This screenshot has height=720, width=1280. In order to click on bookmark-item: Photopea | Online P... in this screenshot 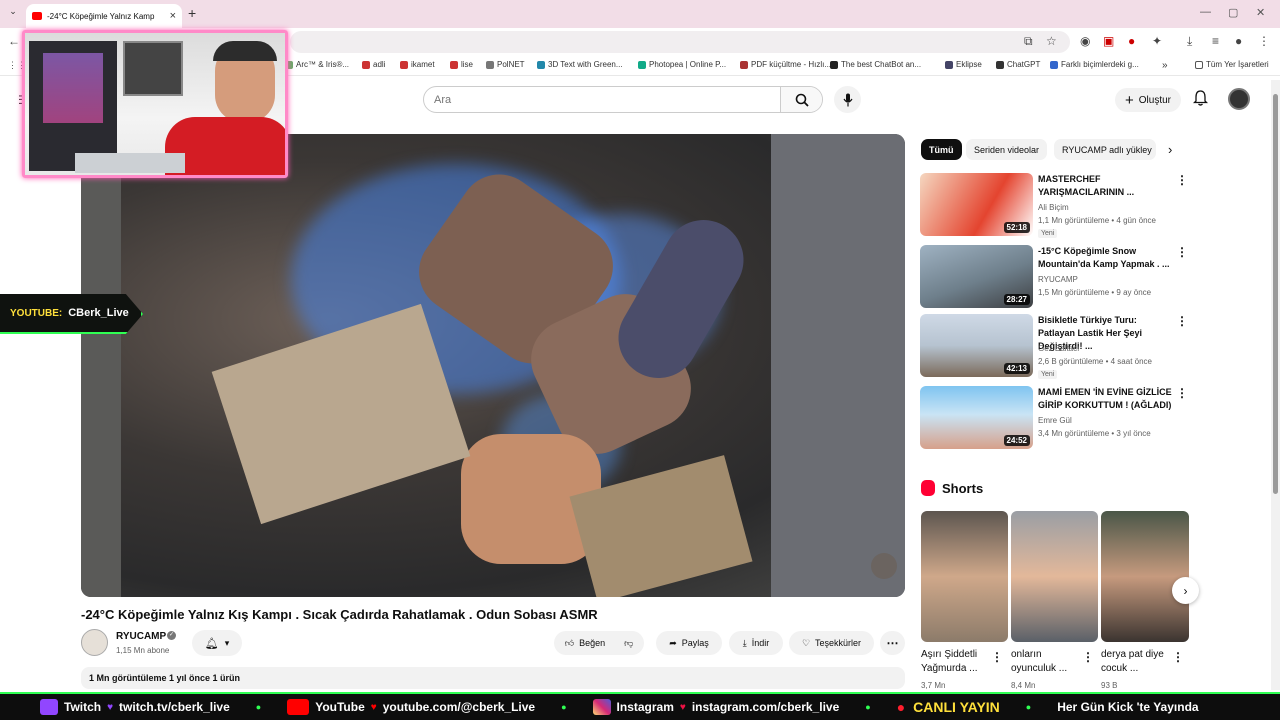, I will do `click(682, 64)`.